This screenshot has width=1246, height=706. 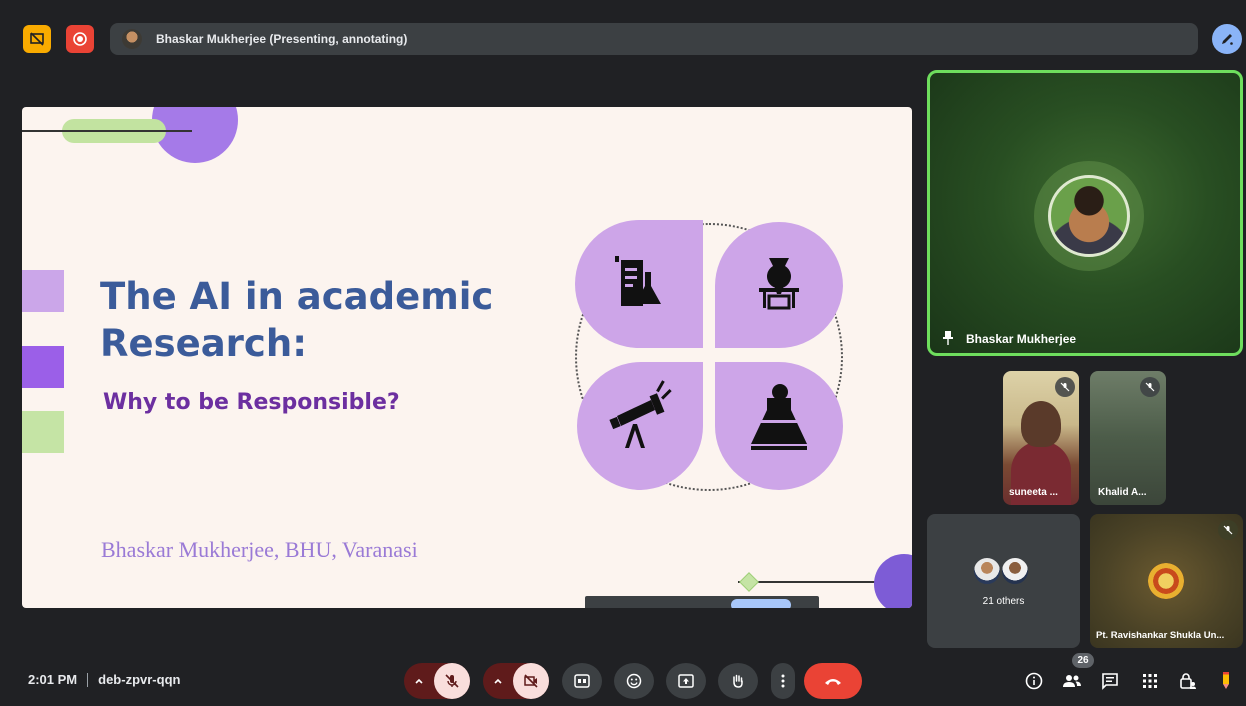 I want to click on host-controls-button, so click(x=1188, y=681).